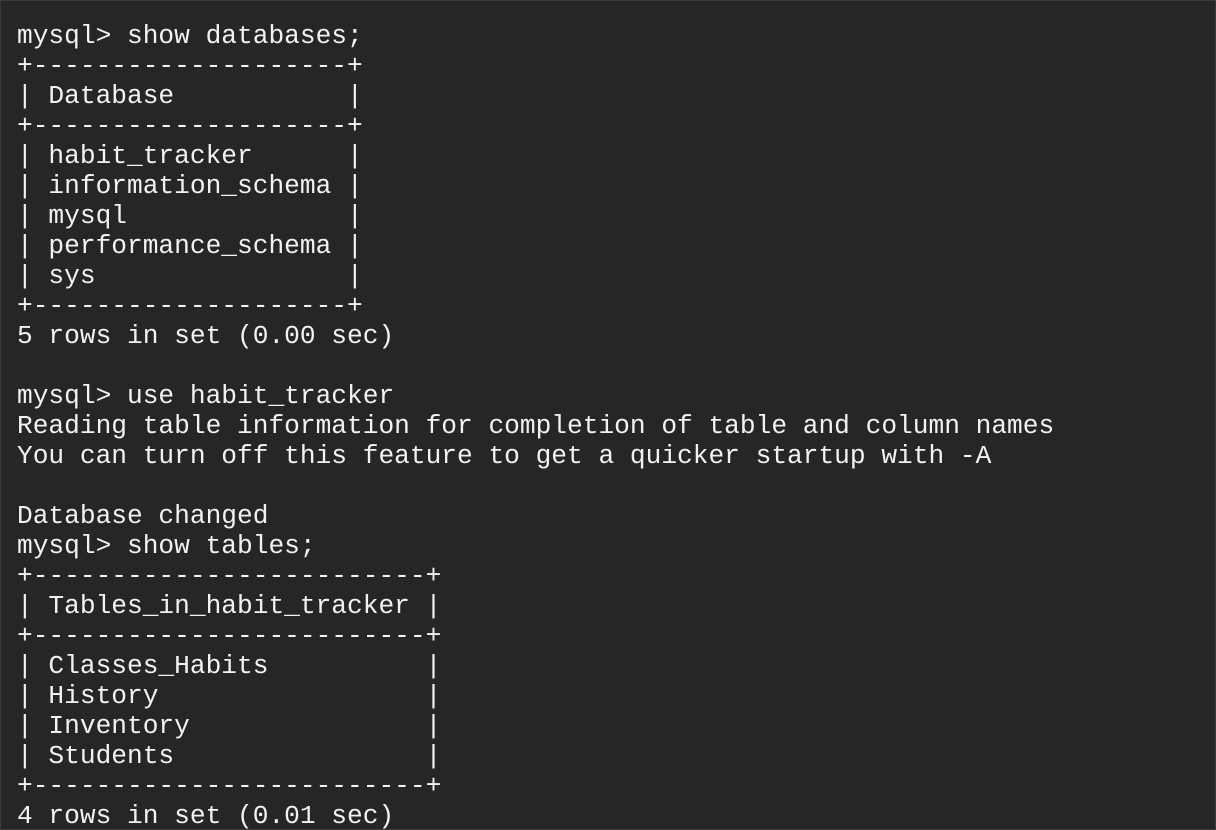  Describe the element at coordinates (190, 156) in the screenshot. I see `table-row: | habit_tracker |` at that location.